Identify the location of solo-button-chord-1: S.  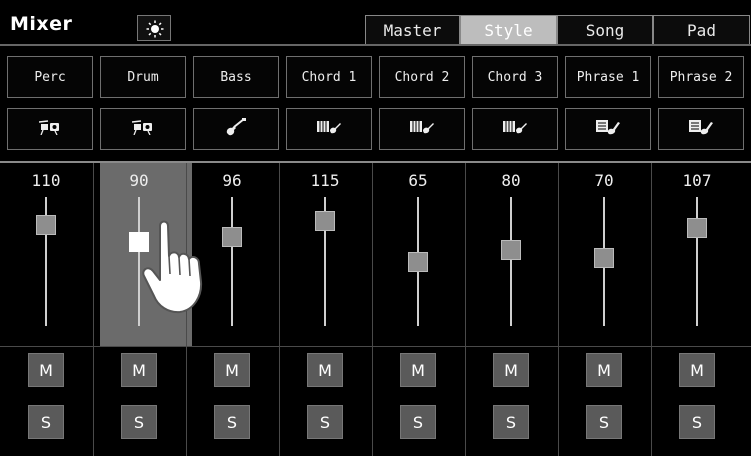
(325, 422).